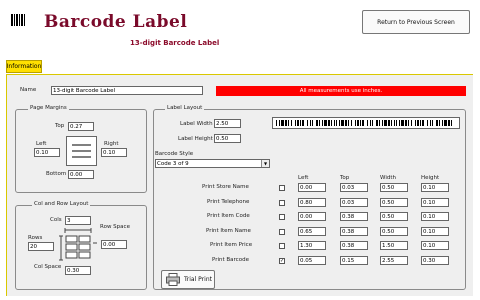 The width and height of the screenshot is (480, 300). I want to click on printer-icon, so click(173, 279).